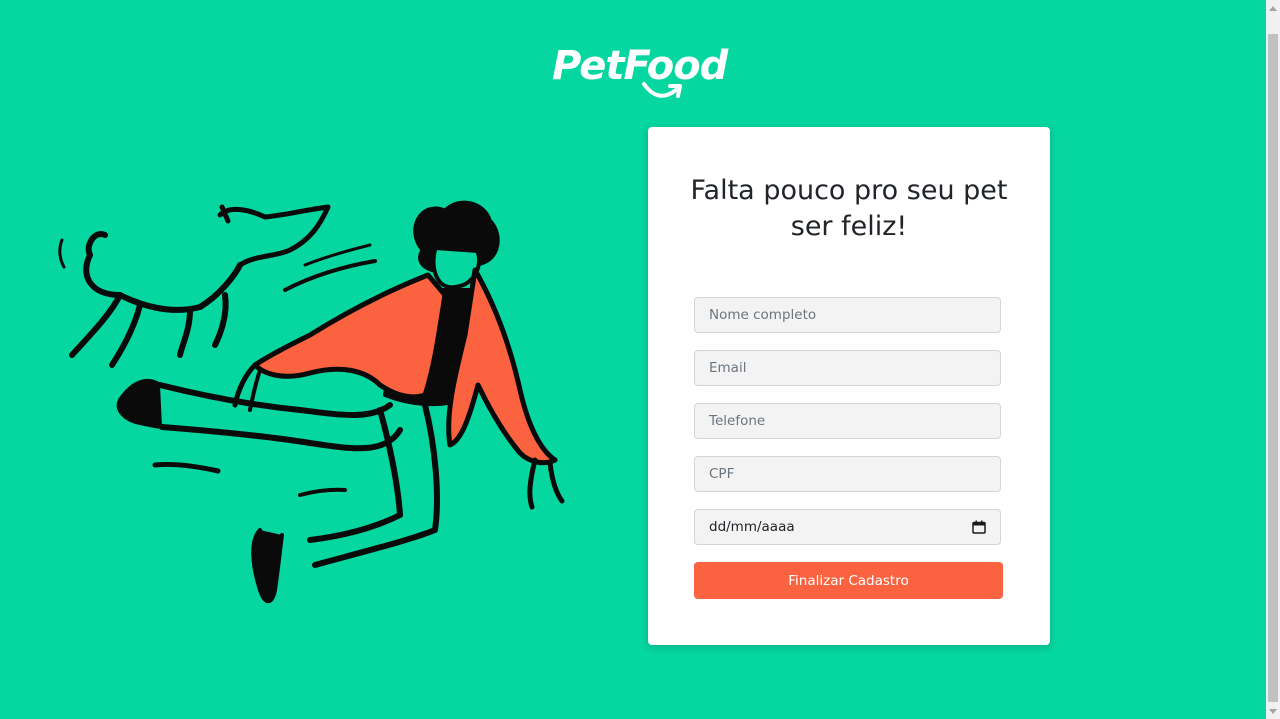 This screenshot has height=719, width=1280. What do you see at coordinates (849, 208) in the screenshot?
I see `signup-title: Falta pouco pro seu pet ser feliz!` at bounding box center [849, 208].